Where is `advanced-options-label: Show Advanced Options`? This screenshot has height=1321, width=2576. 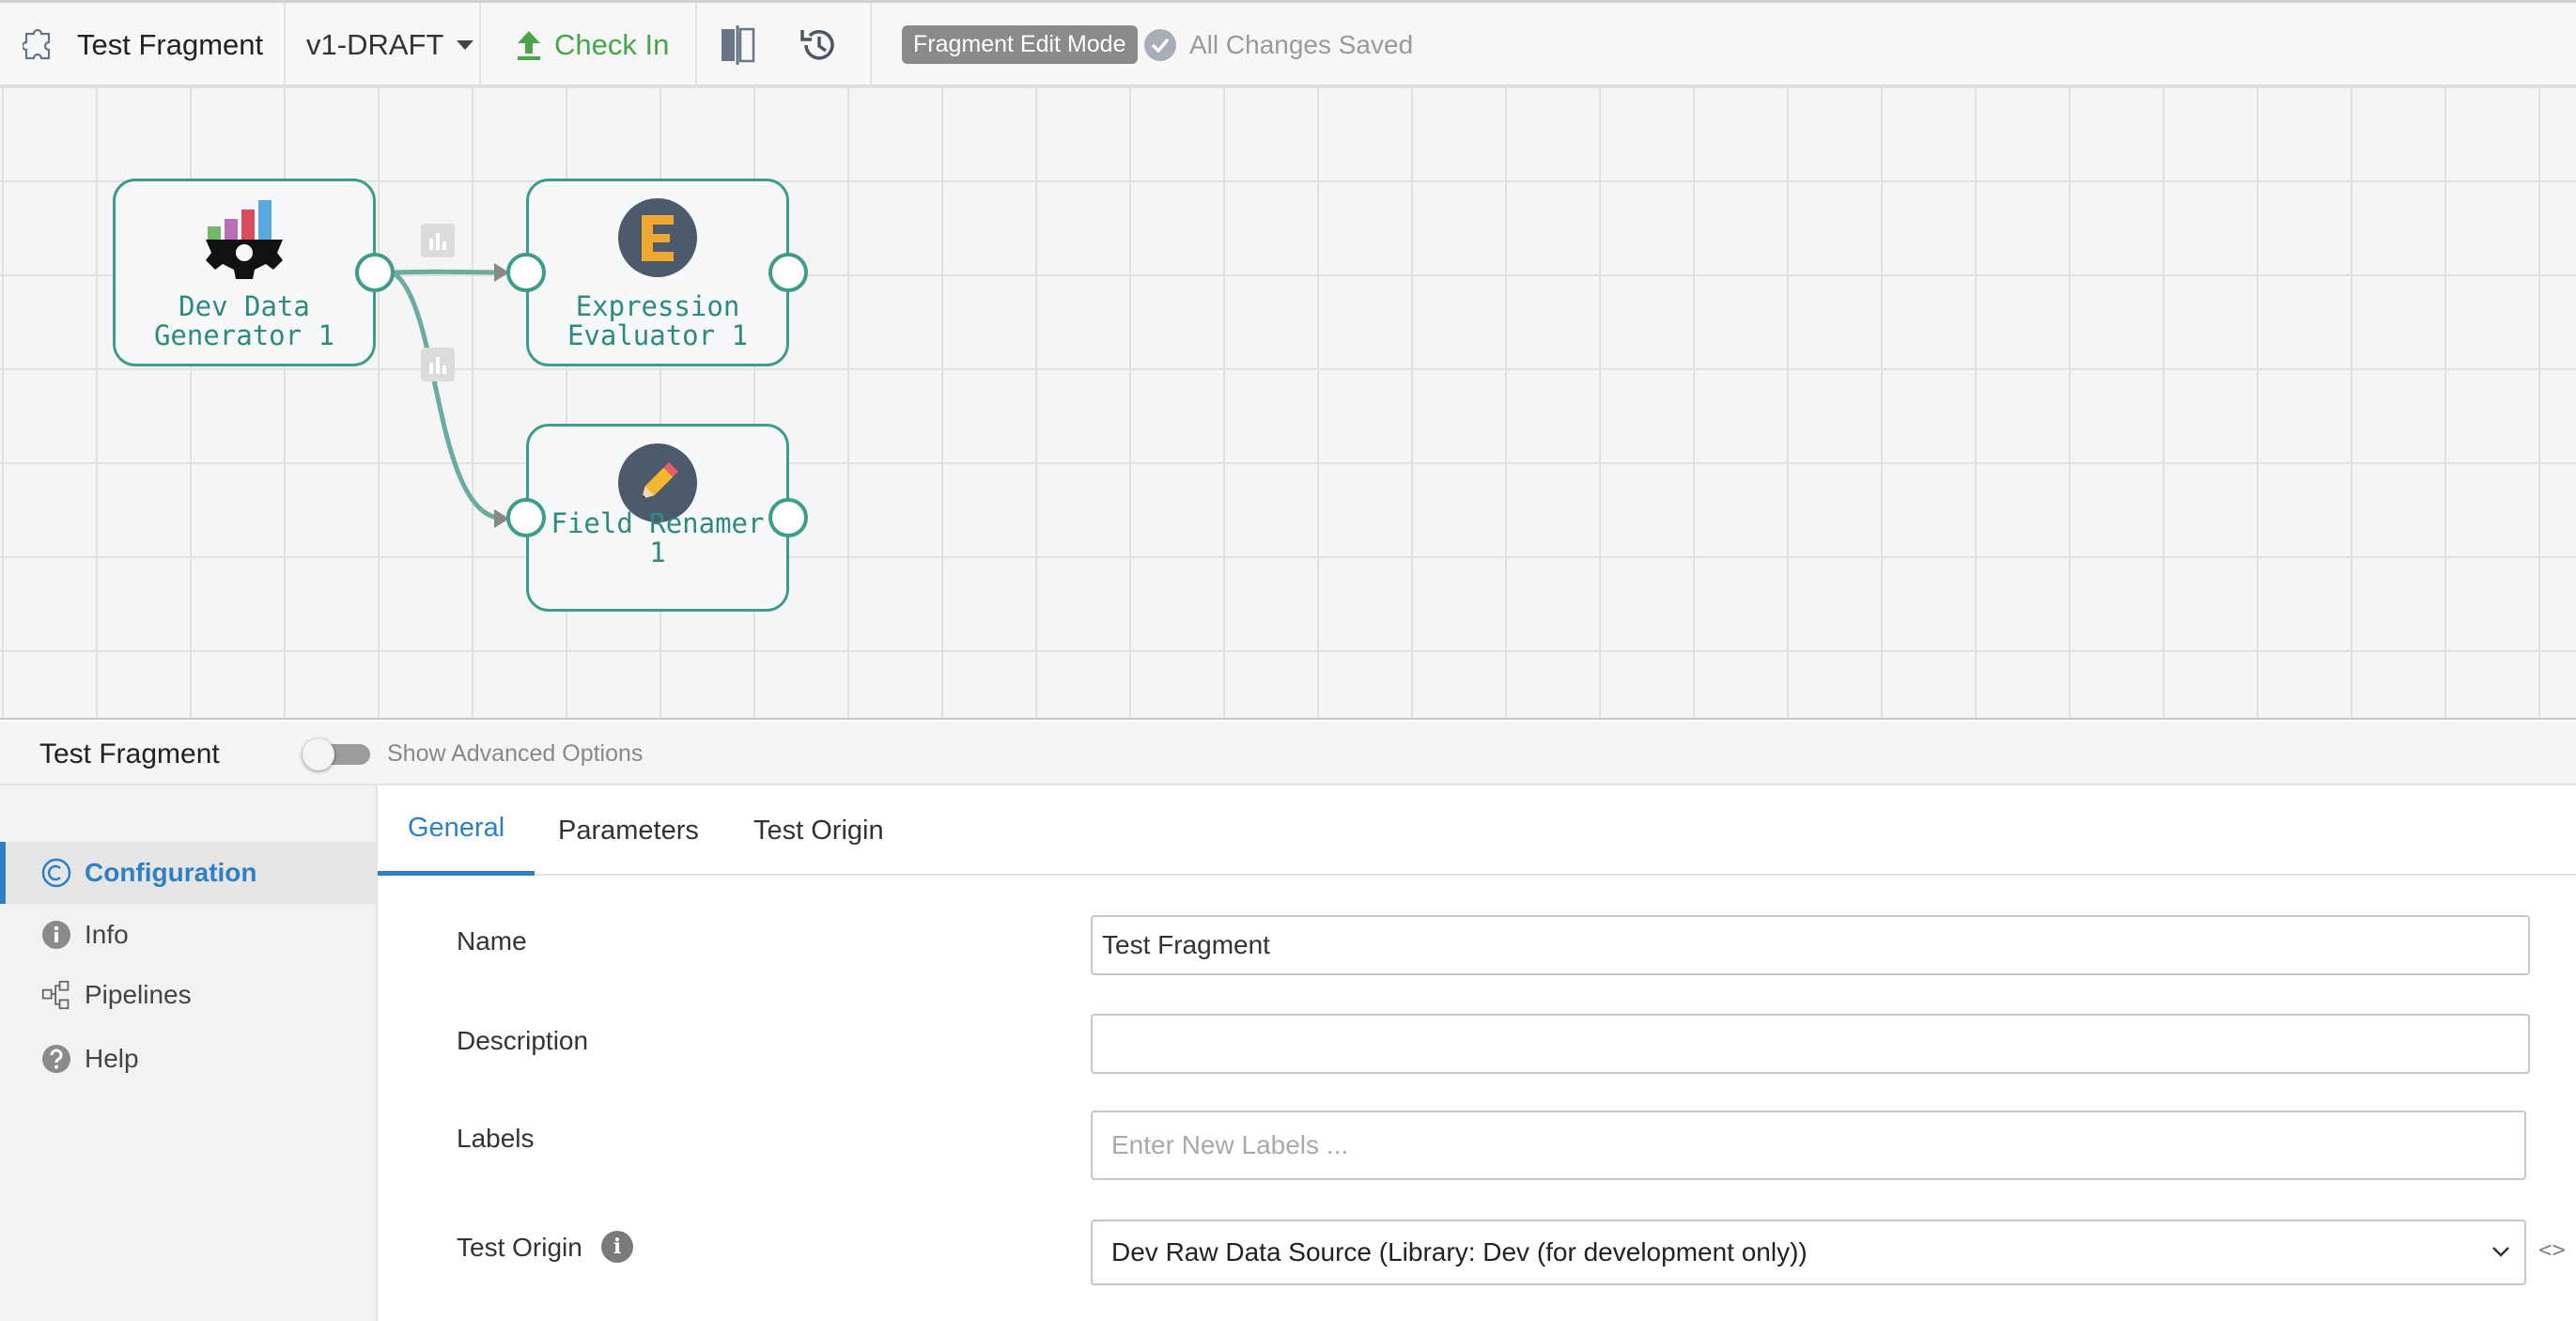 advanced-options-label: Show Advanced Options is located at coordinates (515, 754).